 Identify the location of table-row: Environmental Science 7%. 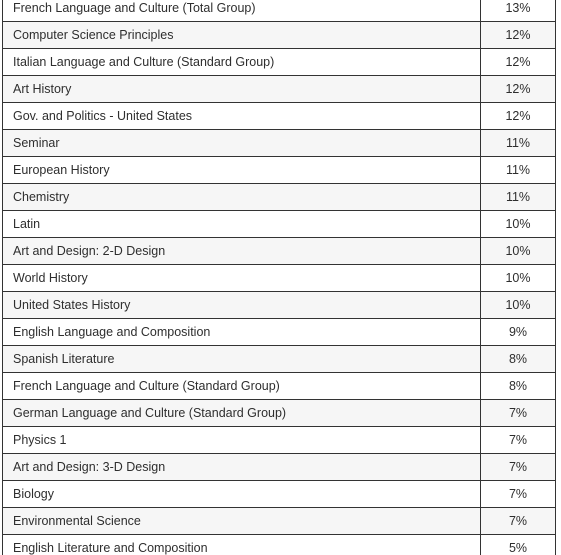
(279, 521).